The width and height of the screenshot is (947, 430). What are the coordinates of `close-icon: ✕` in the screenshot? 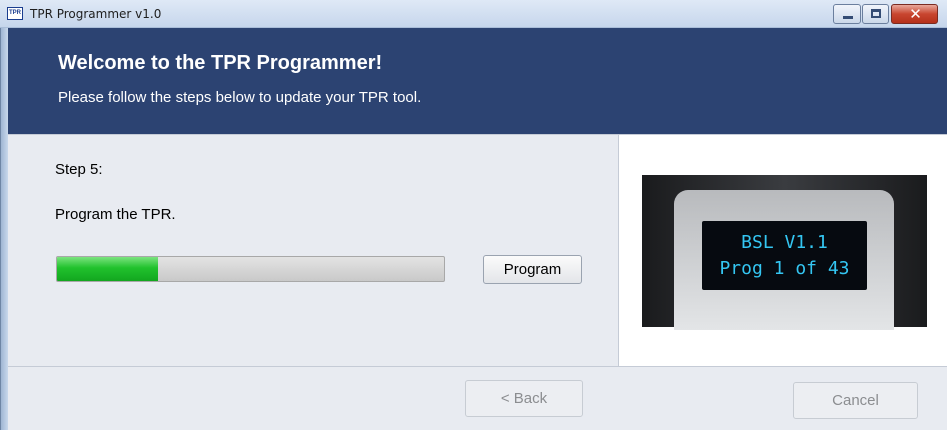 It's located at (915, 14).